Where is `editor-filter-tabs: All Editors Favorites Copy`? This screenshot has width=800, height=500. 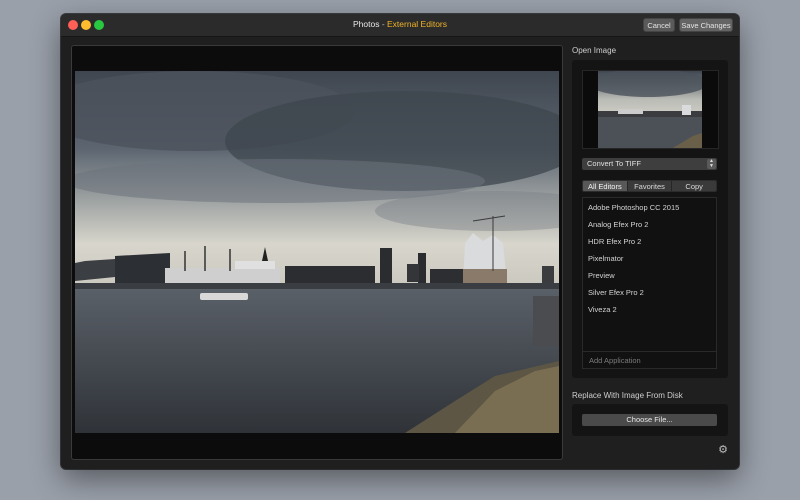
editor-filter-tabs: All Editors Favorites Copy is located at coordinates (649, 186).